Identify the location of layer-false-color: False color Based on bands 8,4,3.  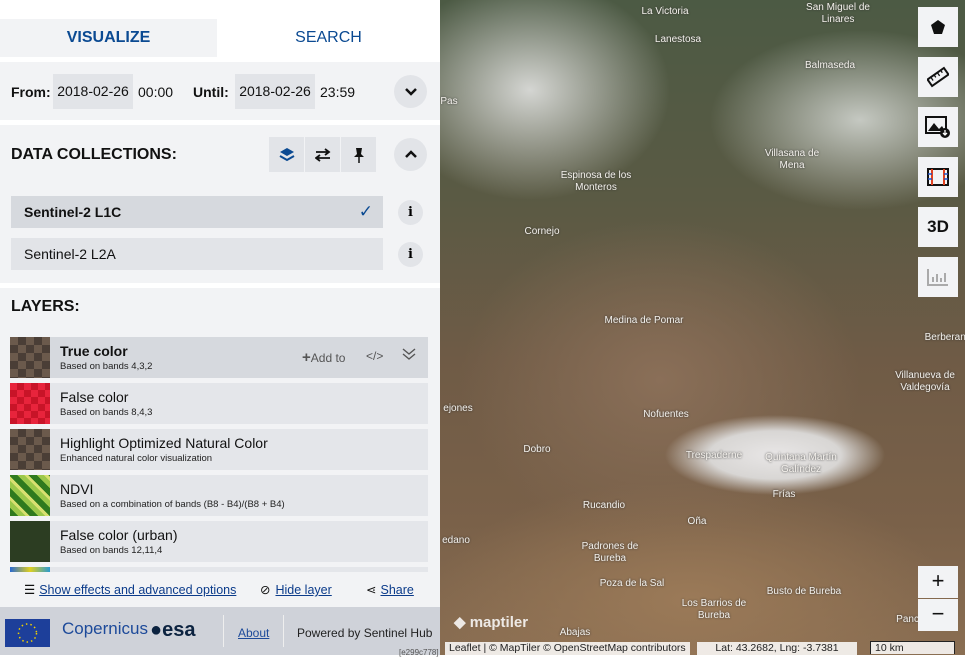
(219, 403).